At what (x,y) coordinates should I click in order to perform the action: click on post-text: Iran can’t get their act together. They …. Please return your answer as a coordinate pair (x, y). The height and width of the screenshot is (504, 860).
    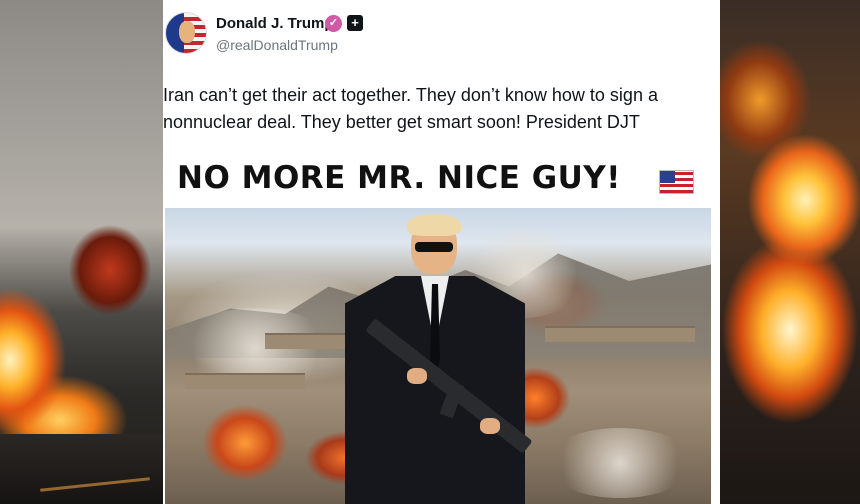
    Looking at the image, I should click on (438, 109).